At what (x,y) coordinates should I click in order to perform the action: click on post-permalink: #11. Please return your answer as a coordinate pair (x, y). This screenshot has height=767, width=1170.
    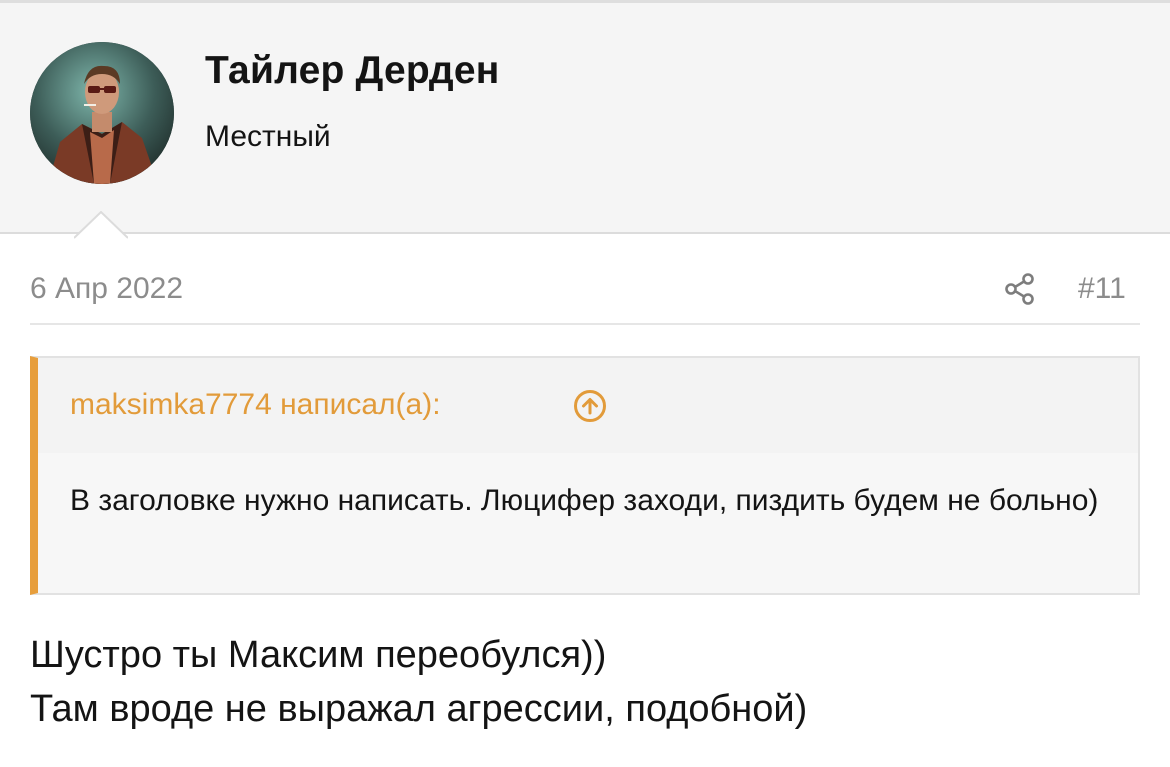
    Looking at the image, I should click on (1102, 289).